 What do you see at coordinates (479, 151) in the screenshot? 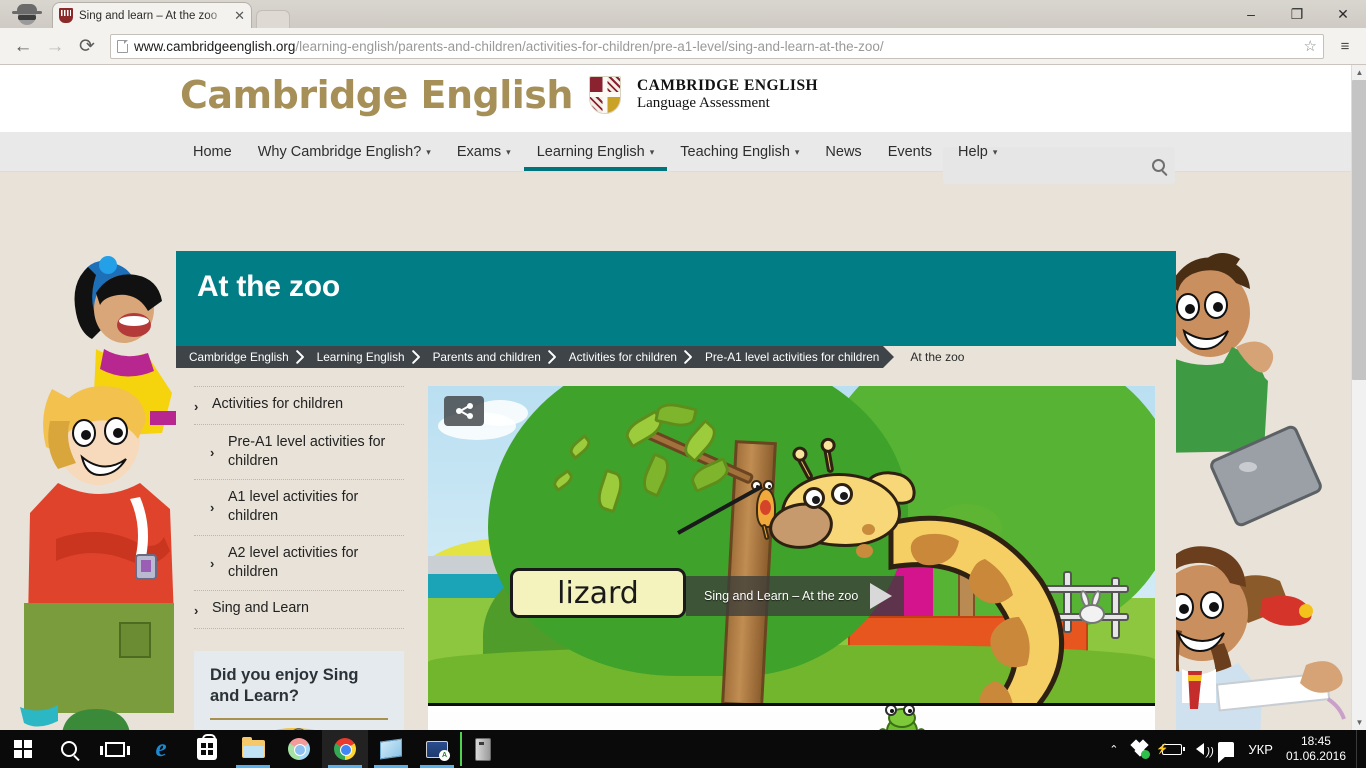
I see `nav-label: Exams` at bounding box center [479, 151].